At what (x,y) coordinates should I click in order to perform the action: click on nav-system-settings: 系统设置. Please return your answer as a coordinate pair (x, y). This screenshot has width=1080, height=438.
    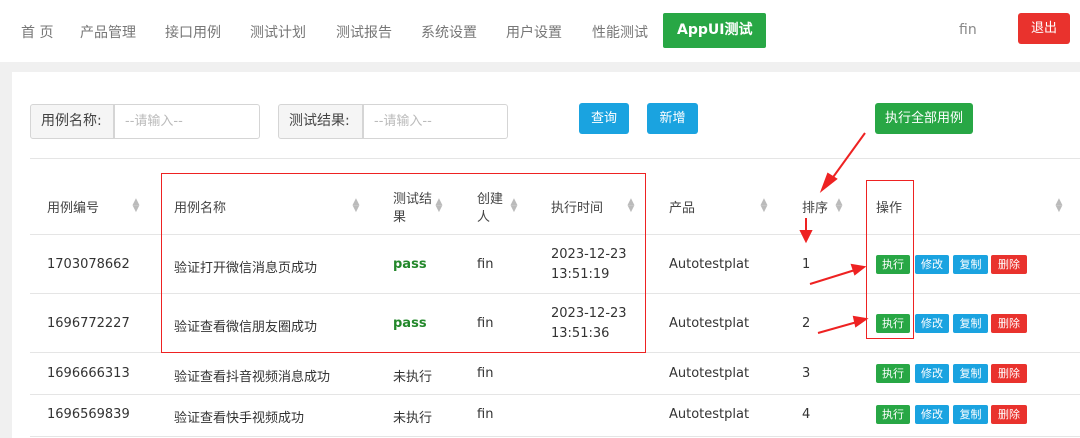
    Looking at the image, I should click on (449, 32).